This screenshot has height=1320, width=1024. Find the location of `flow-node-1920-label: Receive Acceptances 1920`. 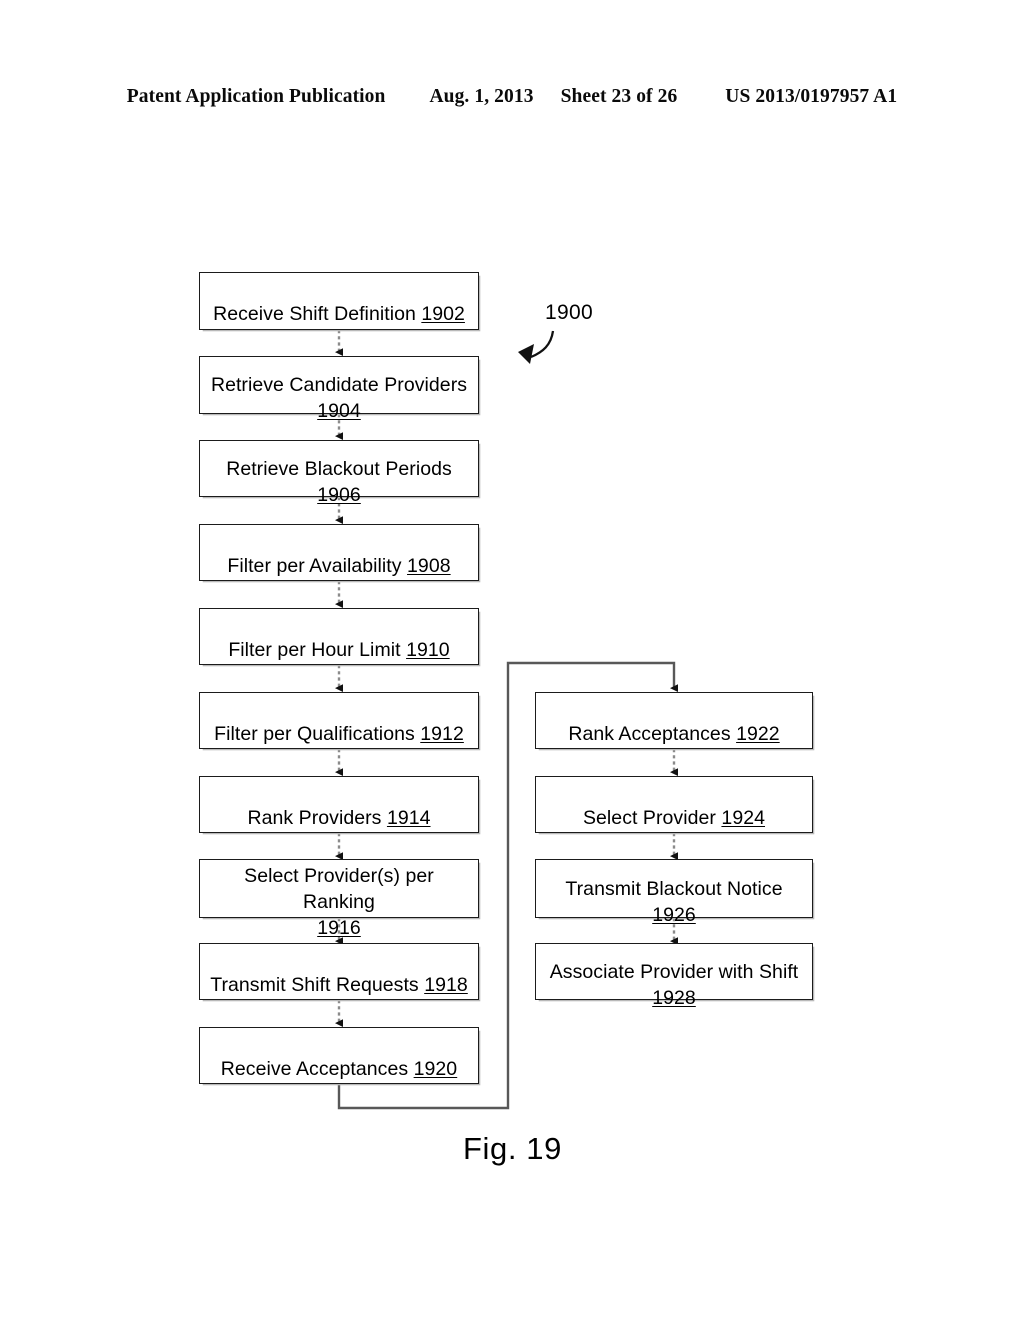

flow-node-1920-label: Receive Acceptances 1920 is located at coordinates (339, 1068).